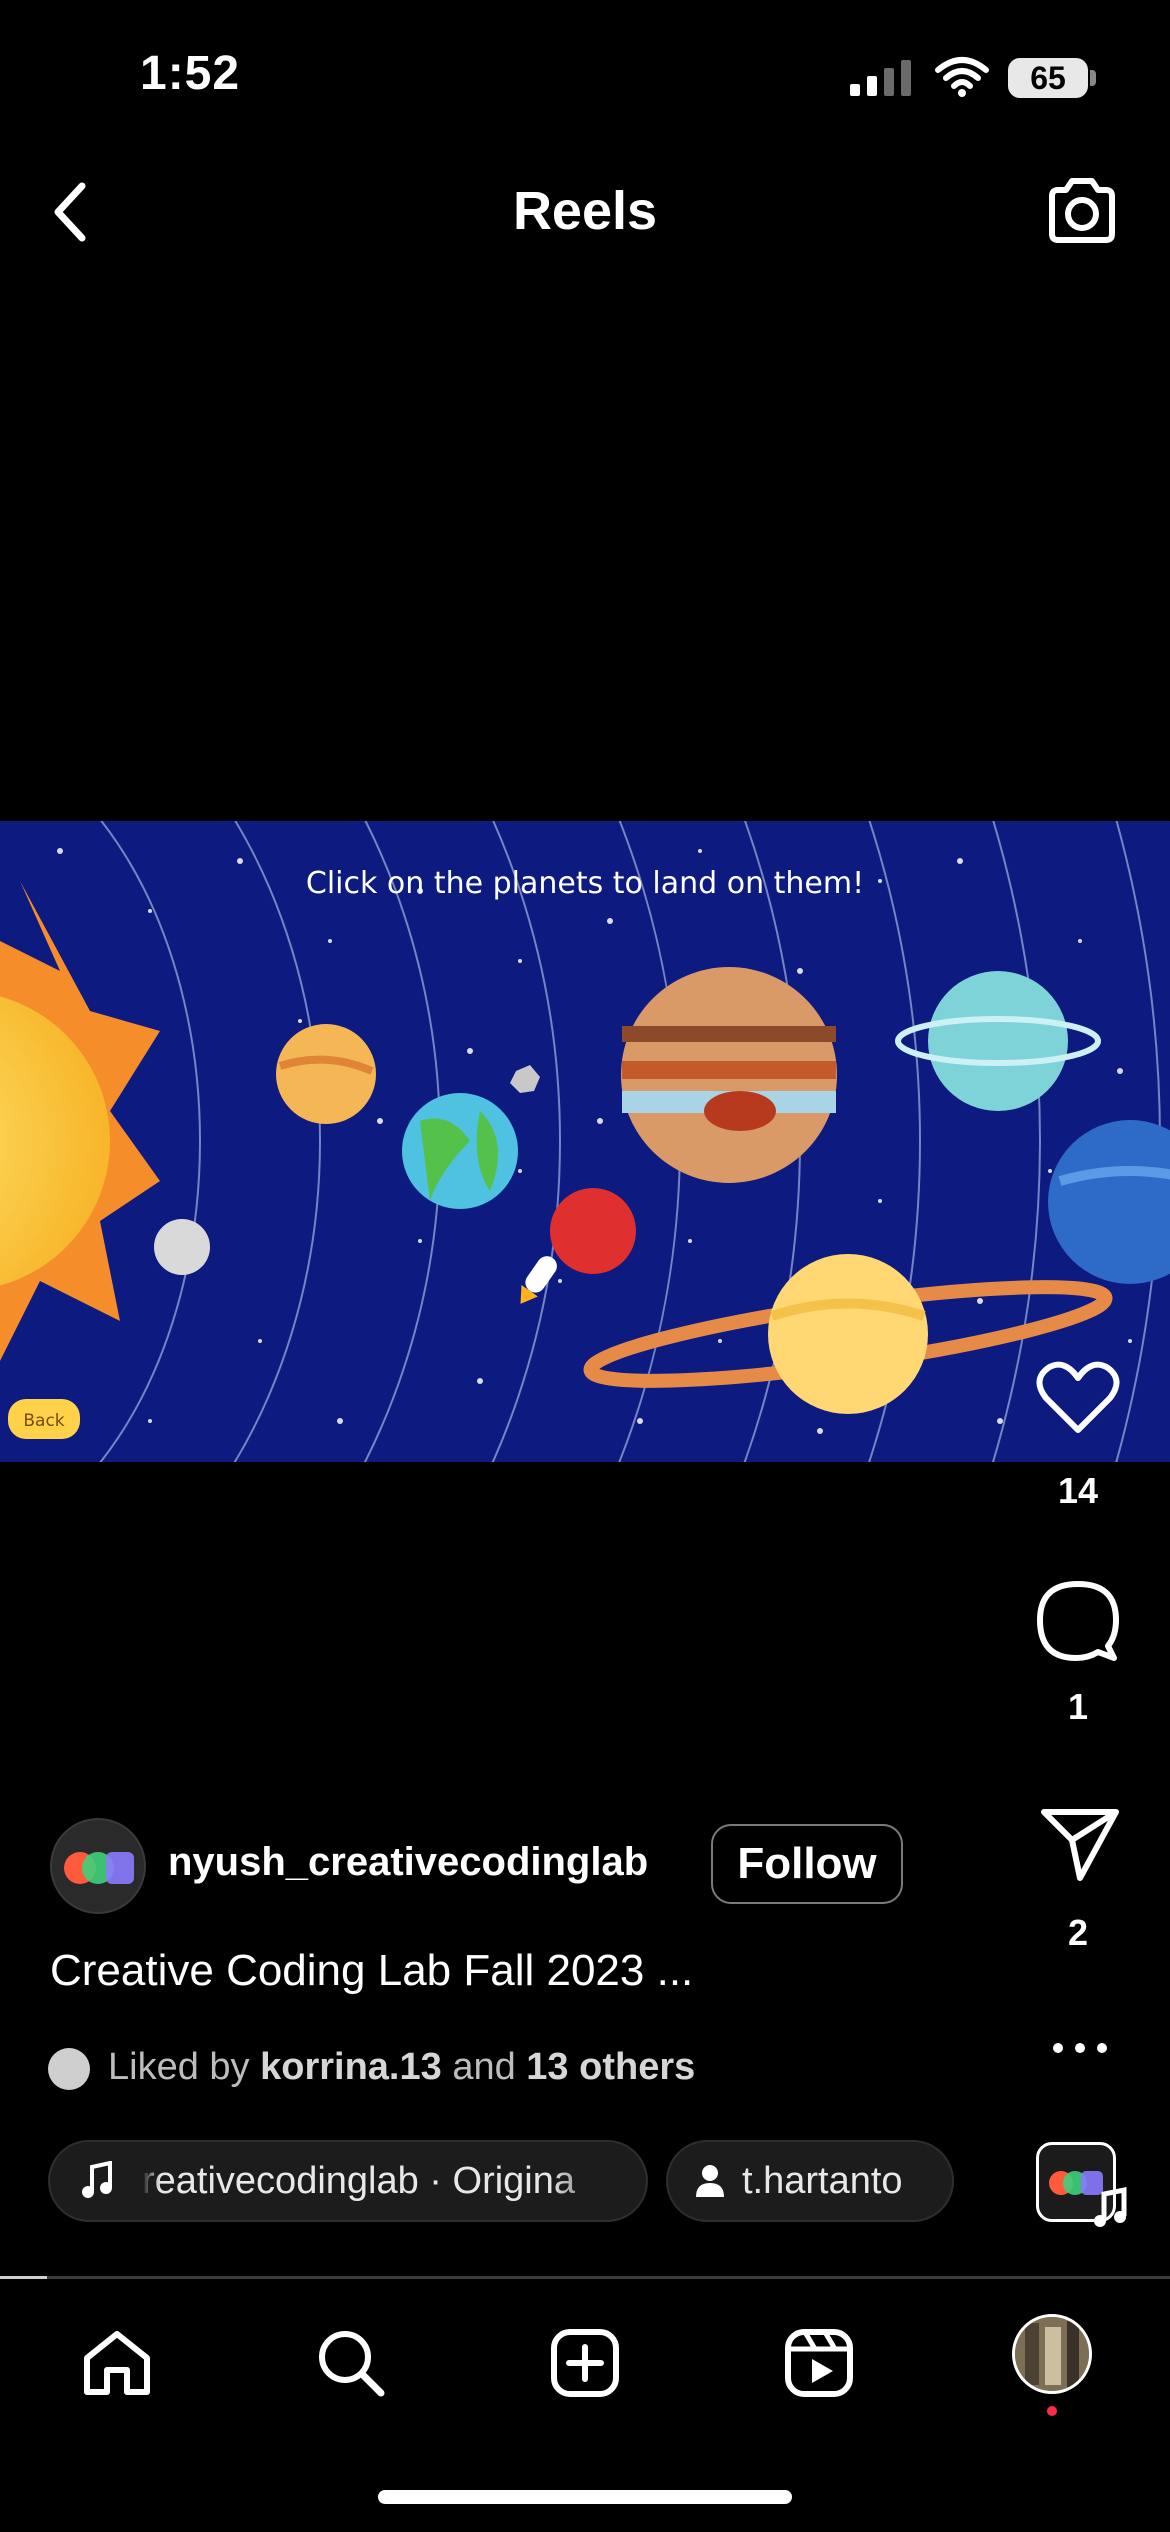  I want to click on liked-by-text: Liked by korrina.13 and 13 others, so click(401, 2067).